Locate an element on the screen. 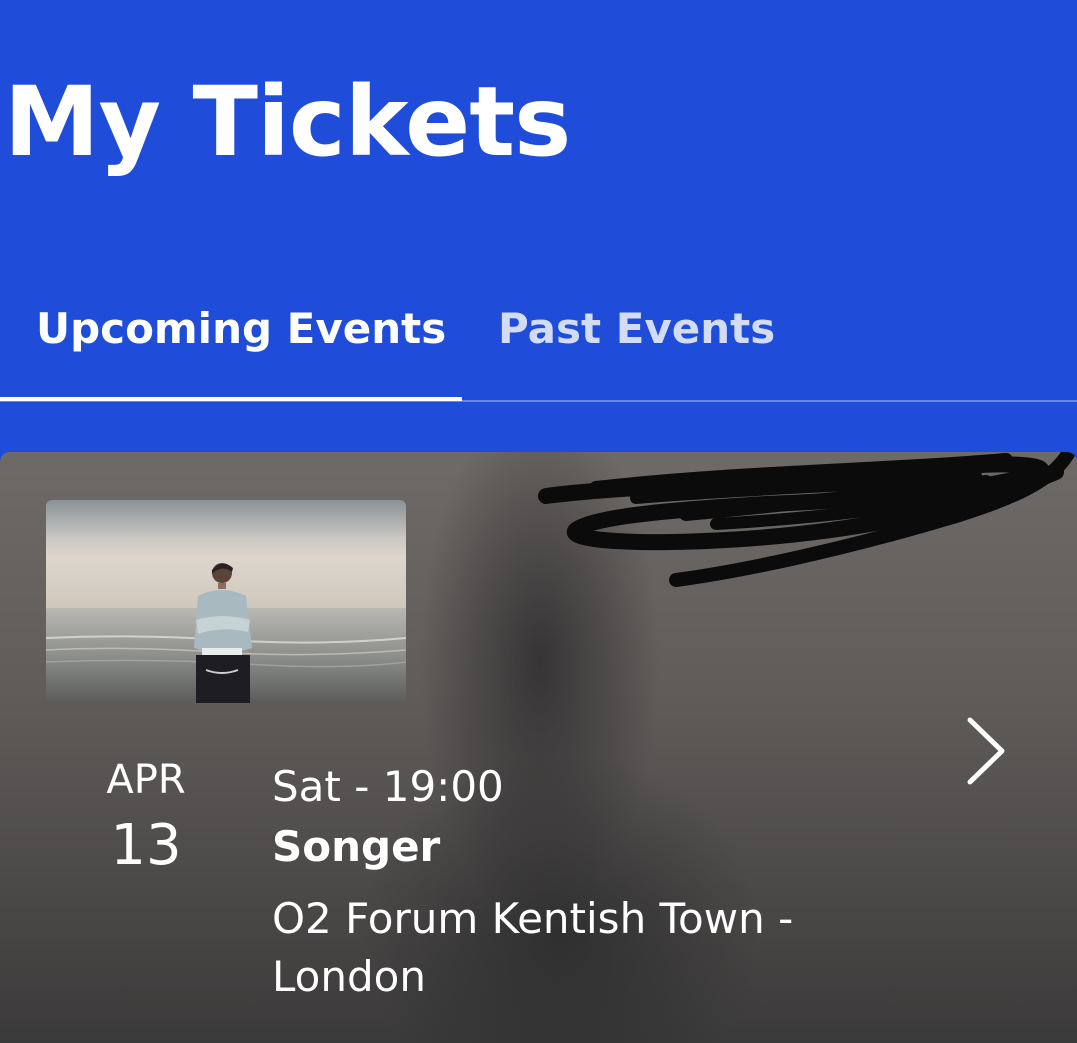 The image size is (1077, 1043). tab-past-events: Past Events is located at coordinates (636, 329).